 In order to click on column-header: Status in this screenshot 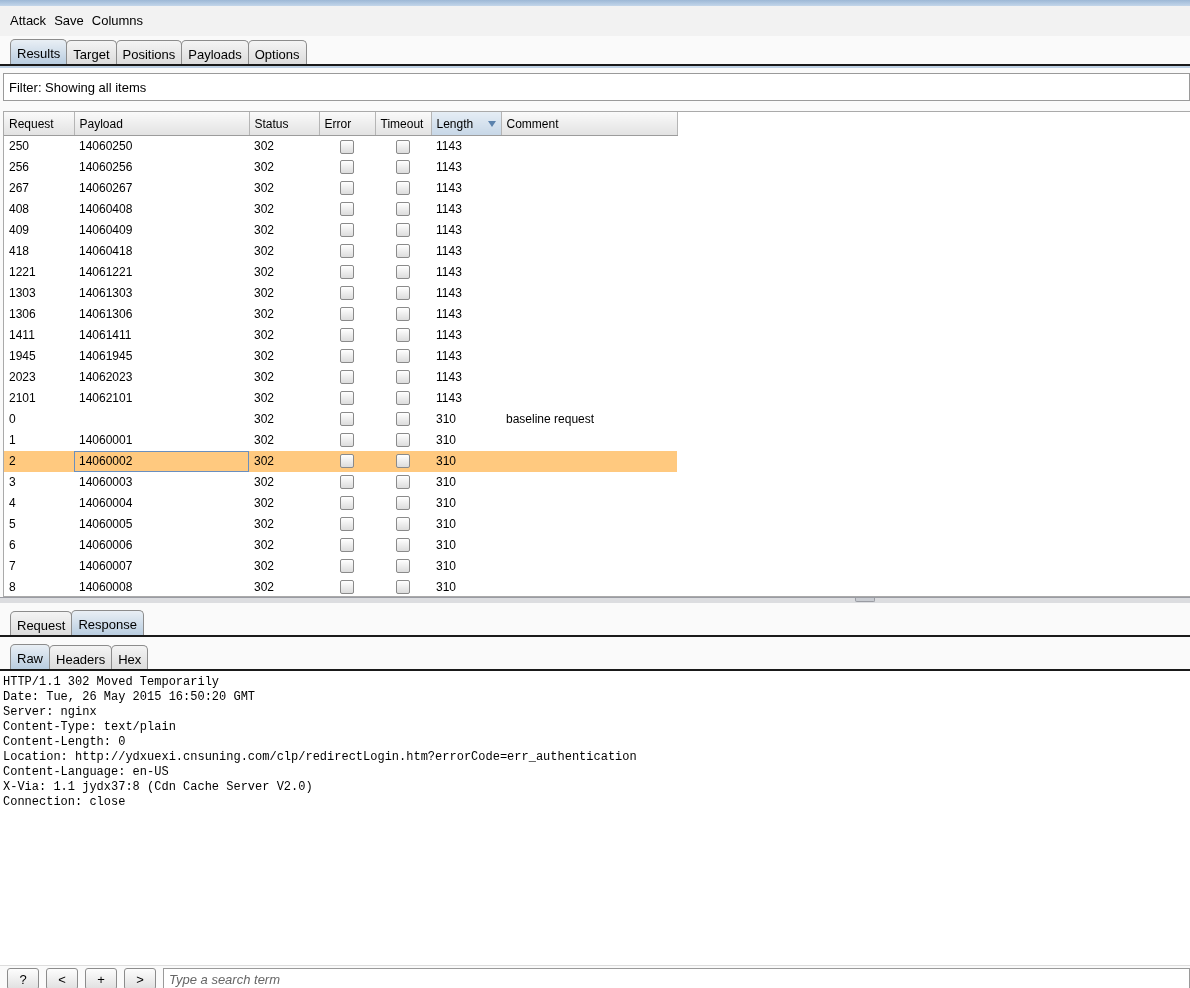, I will do `click(284, 124)`.